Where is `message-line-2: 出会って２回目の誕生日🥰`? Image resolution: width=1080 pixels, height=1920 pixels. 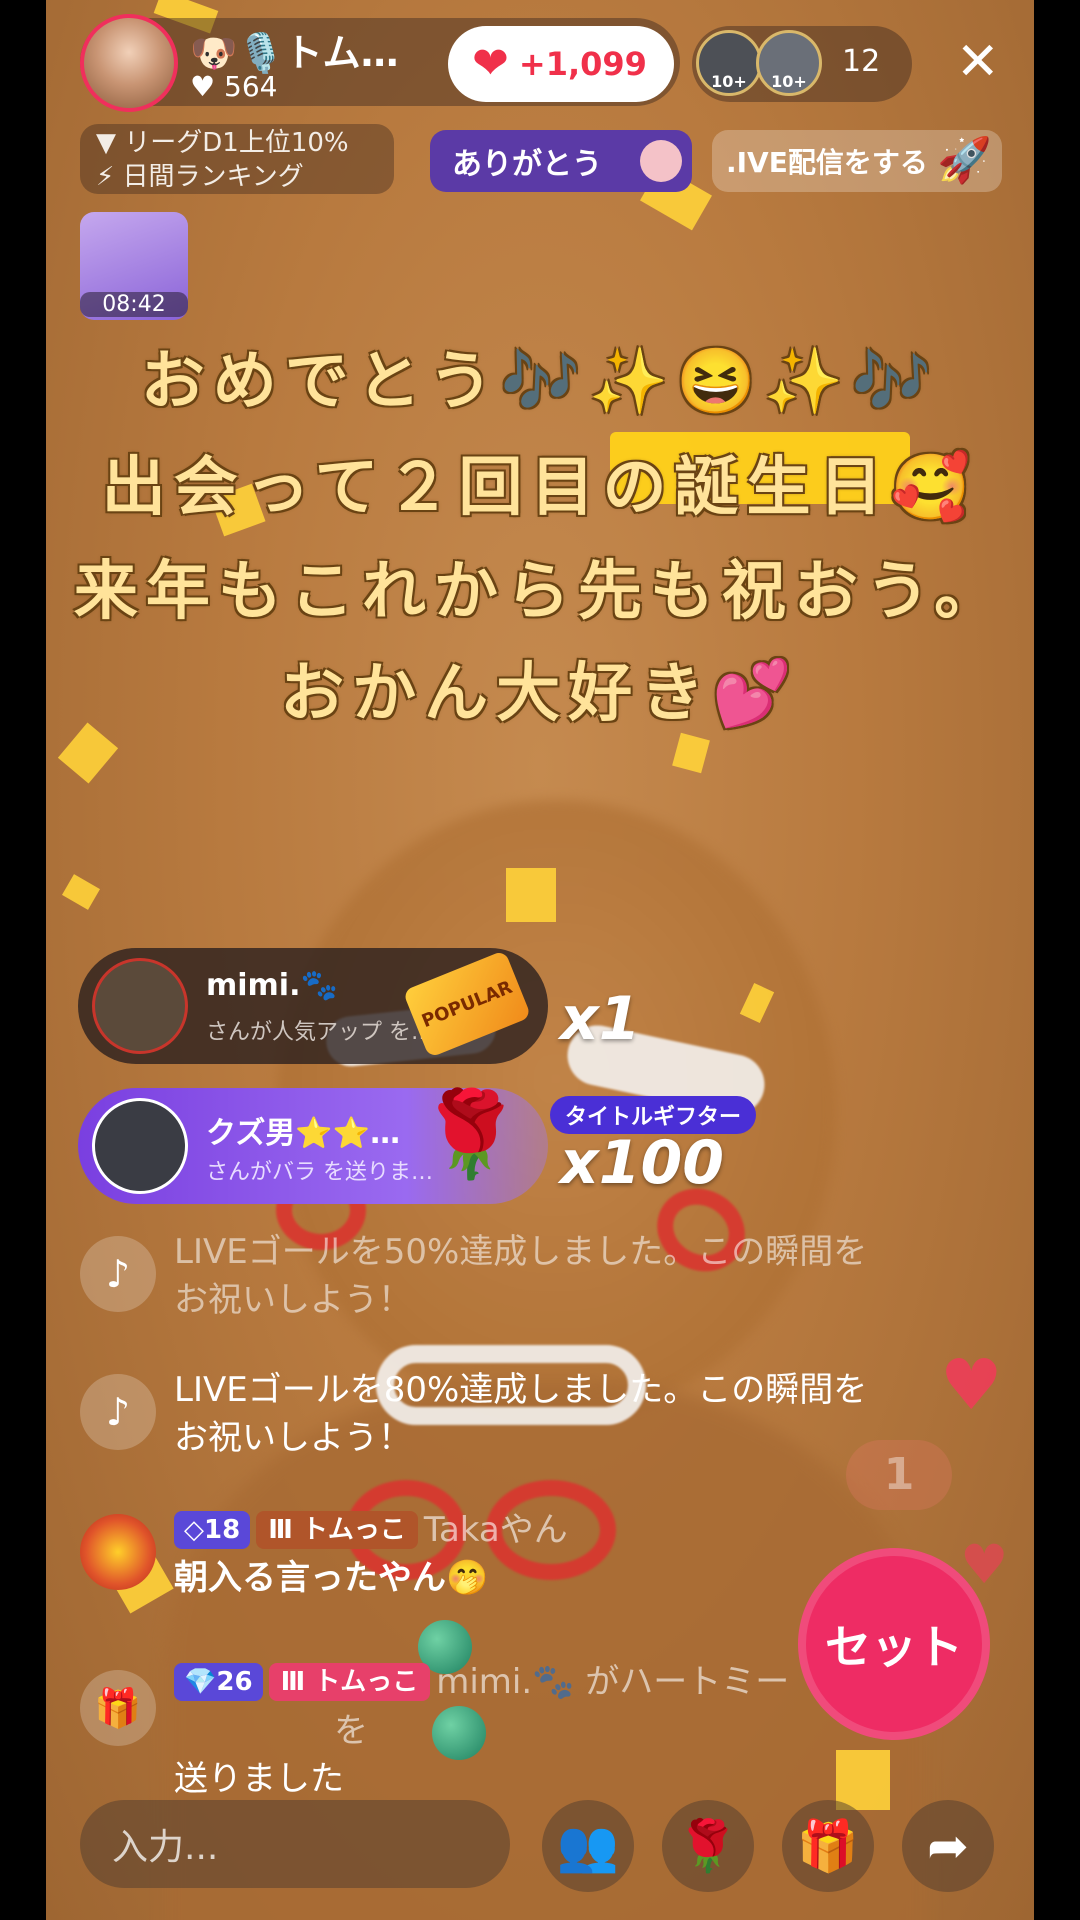
message-line-2: 出会って２回目の誕生日🥰 is located at coordinates (540, 487).